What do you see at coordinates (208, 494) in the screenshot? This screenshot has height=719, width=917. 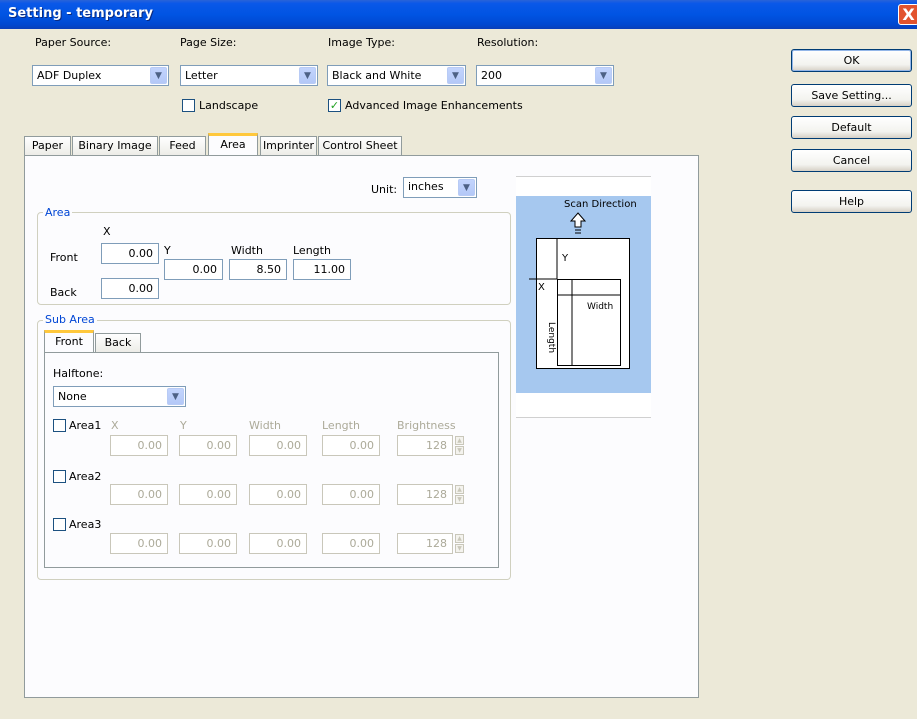 I see `area2-y-input: 0.00` at bounding box center [208, 494].